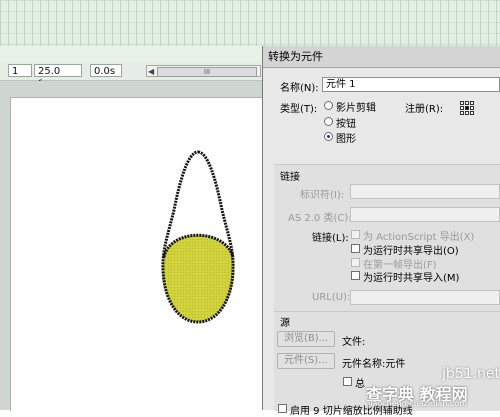 The image size is (500, 417). I want to click on scrollbar-thumb: III, so click(207, 72).